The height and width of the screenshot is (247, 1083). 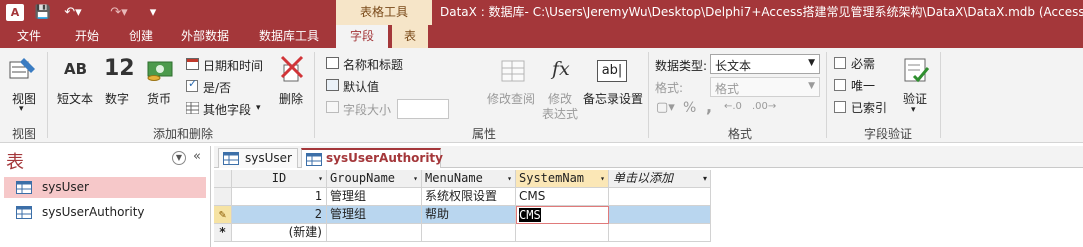 I want to click on column-header-id: ID ▾, so click(x=279, y=179).